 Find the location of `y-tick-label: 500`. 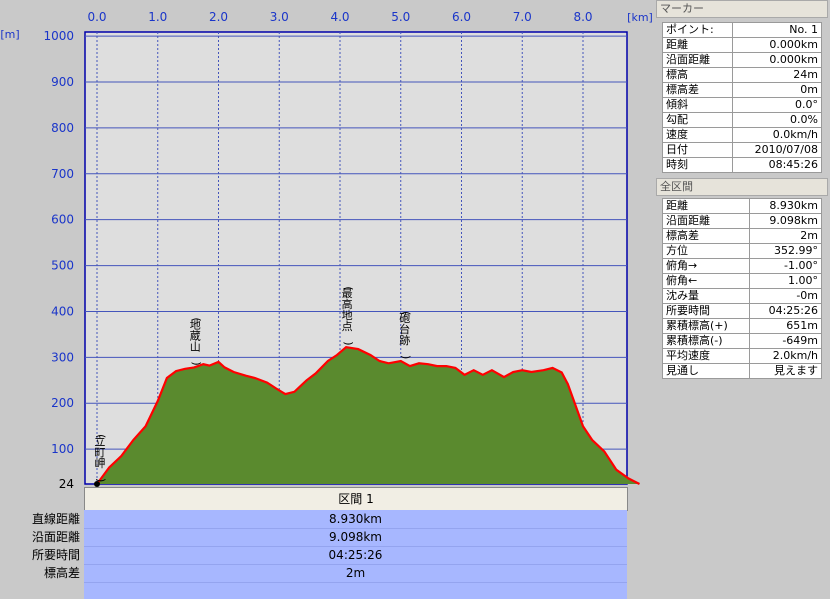

y-tick-label: 500 is located at coordinates (62, 266).